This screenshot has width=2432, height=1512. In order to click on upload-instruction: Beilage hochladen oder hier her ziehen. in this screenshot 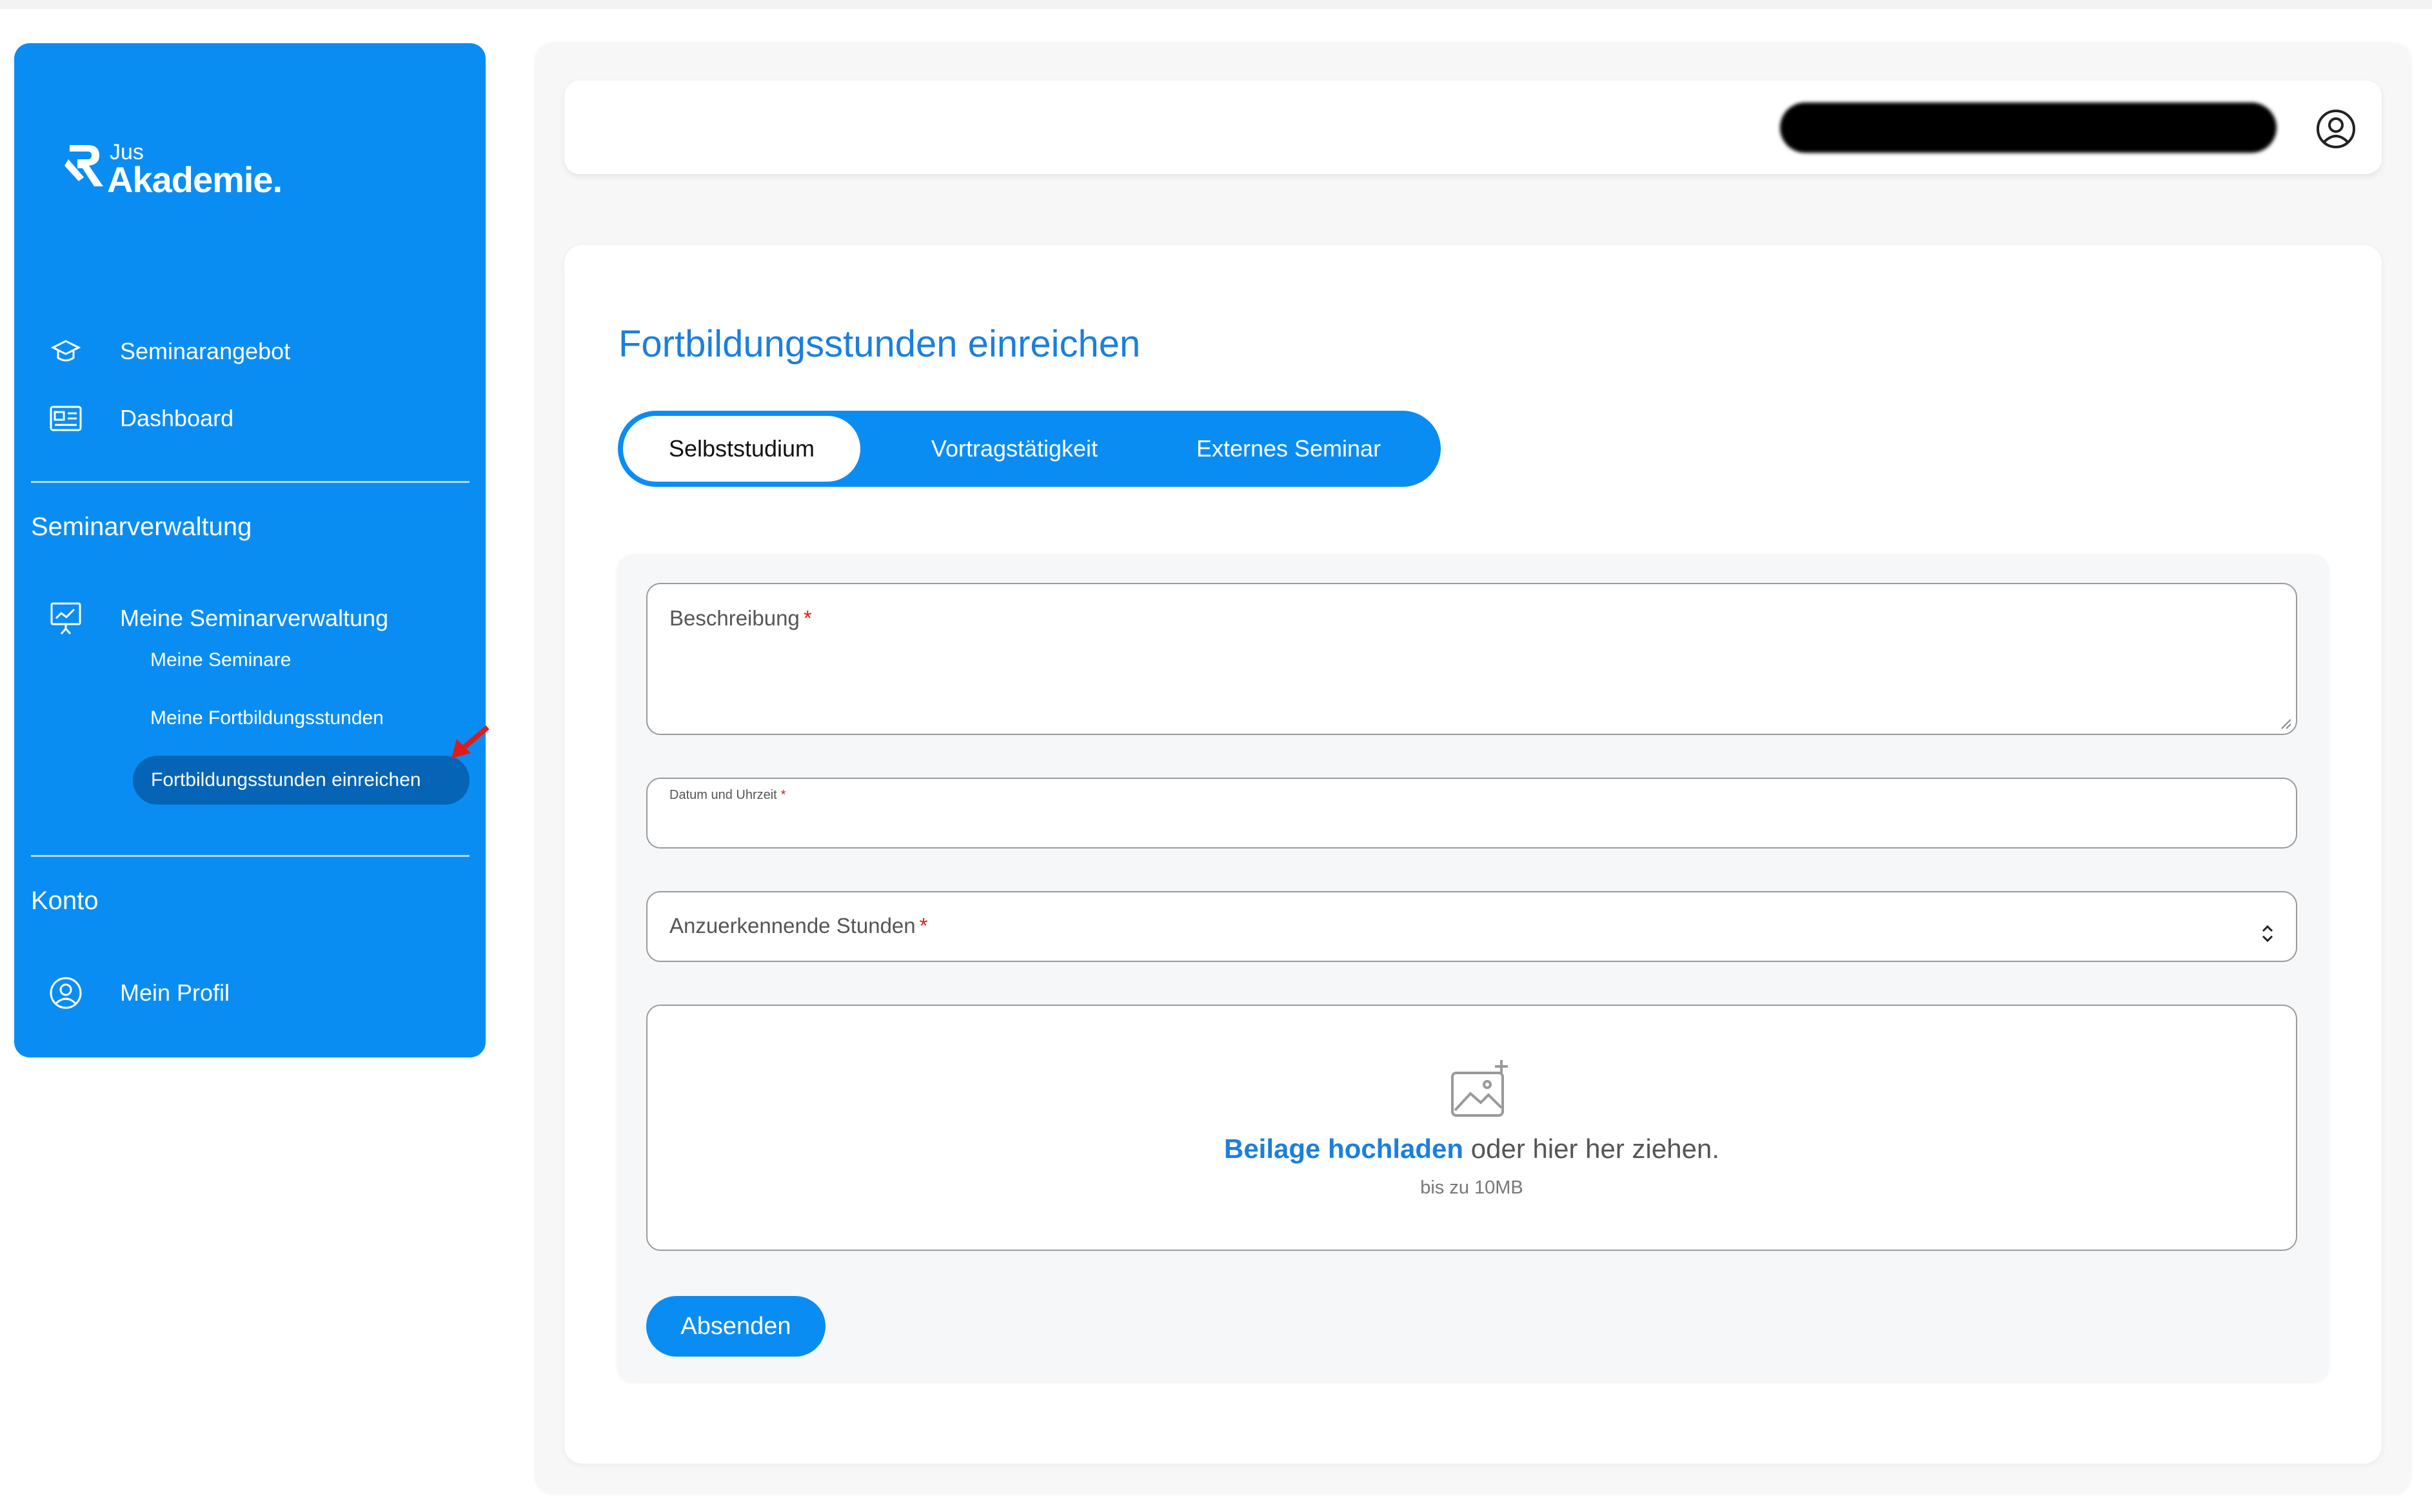, I will do `click(1472, 1149)`.